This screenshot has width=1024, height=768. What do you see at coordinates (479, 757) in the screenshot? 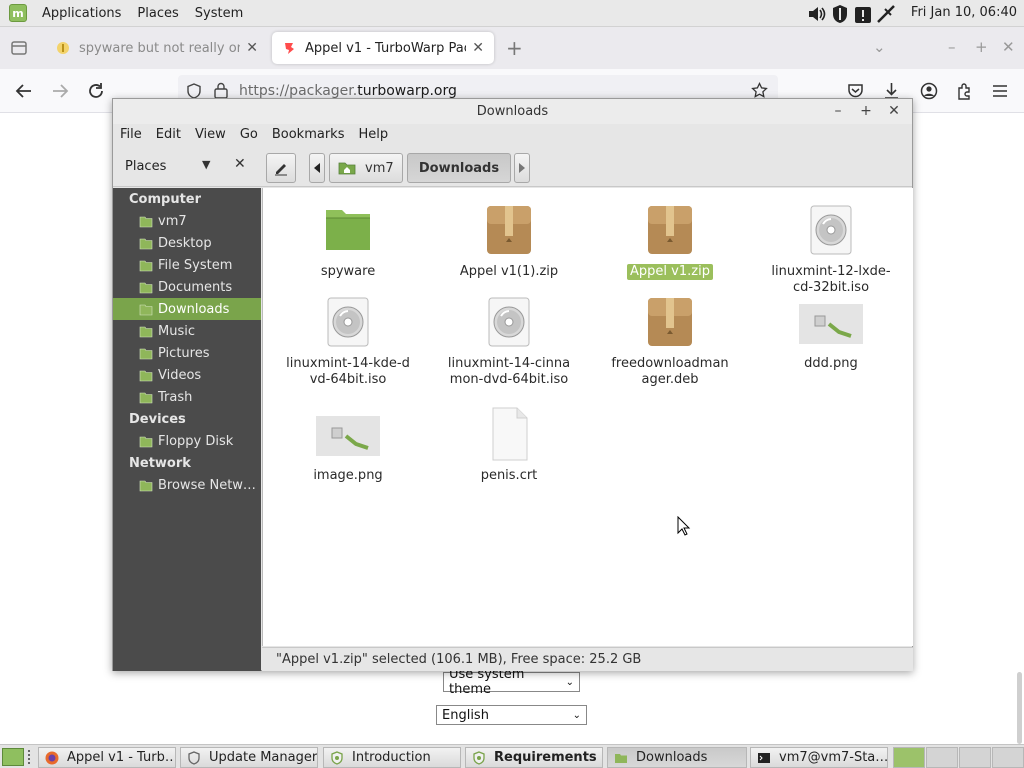
I see `installer-icon` at bounding box center [479, 757].